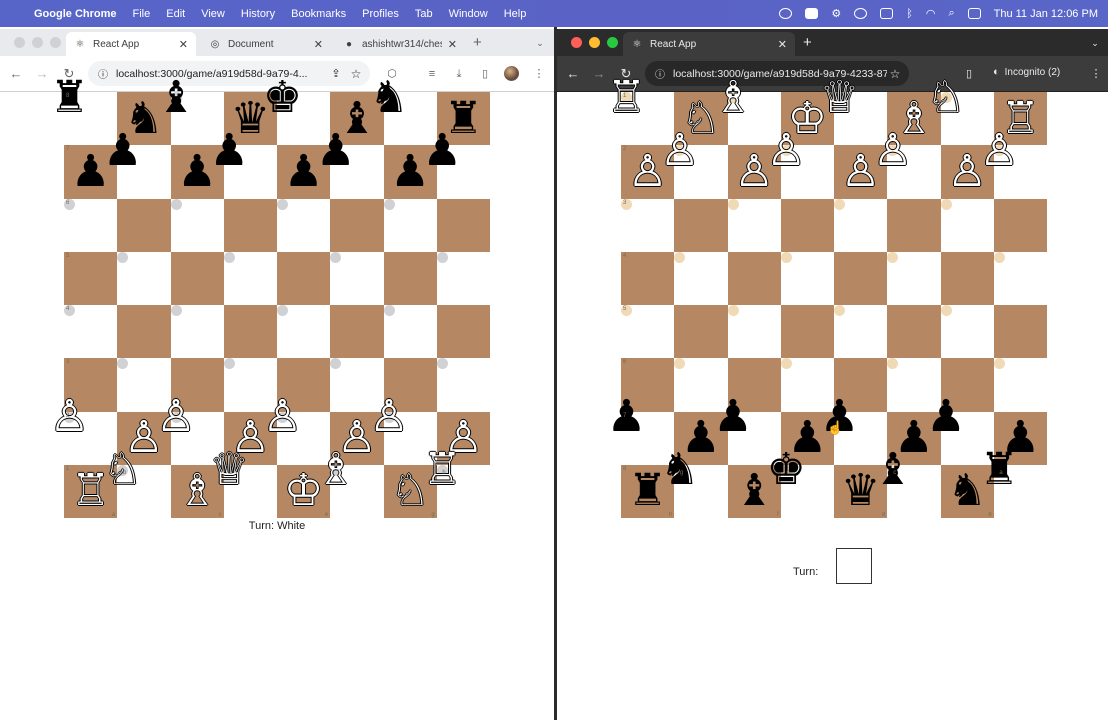  Describe the element at coordinates (380, 14) in the screenshot. I see `menu-profiles: Profiles` at that location.